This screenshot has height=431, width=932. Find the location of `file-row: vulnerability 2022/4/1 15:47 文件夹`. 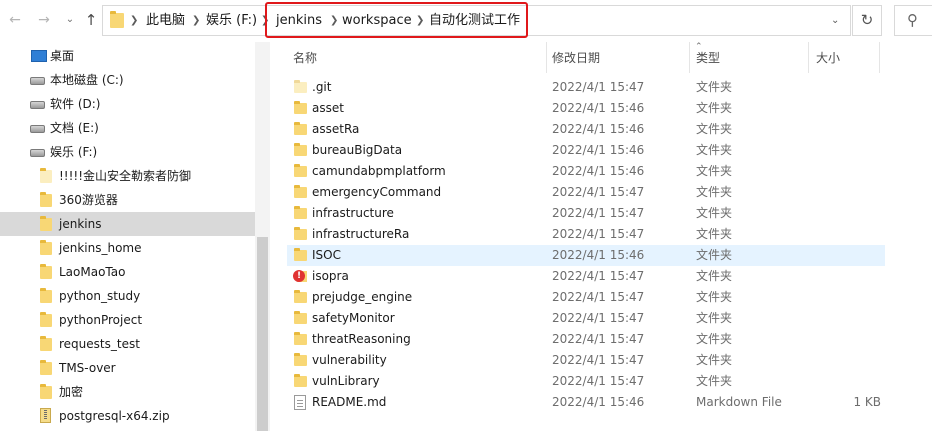

file-row: vulnerability 2022/4/1 15:47 文件夹 is located at coordinates (586, 360).